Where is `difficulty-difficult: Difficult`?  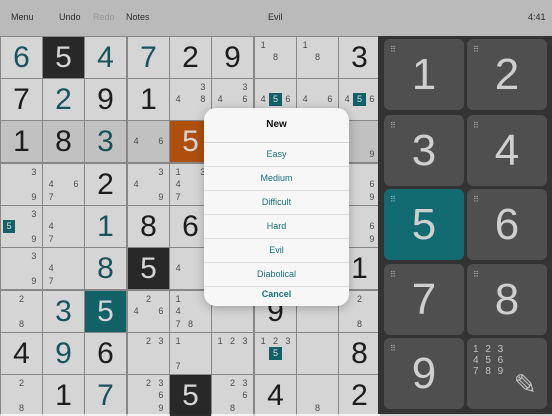 difficulty-difficult: Difficult is located at coordinates (276, 202).